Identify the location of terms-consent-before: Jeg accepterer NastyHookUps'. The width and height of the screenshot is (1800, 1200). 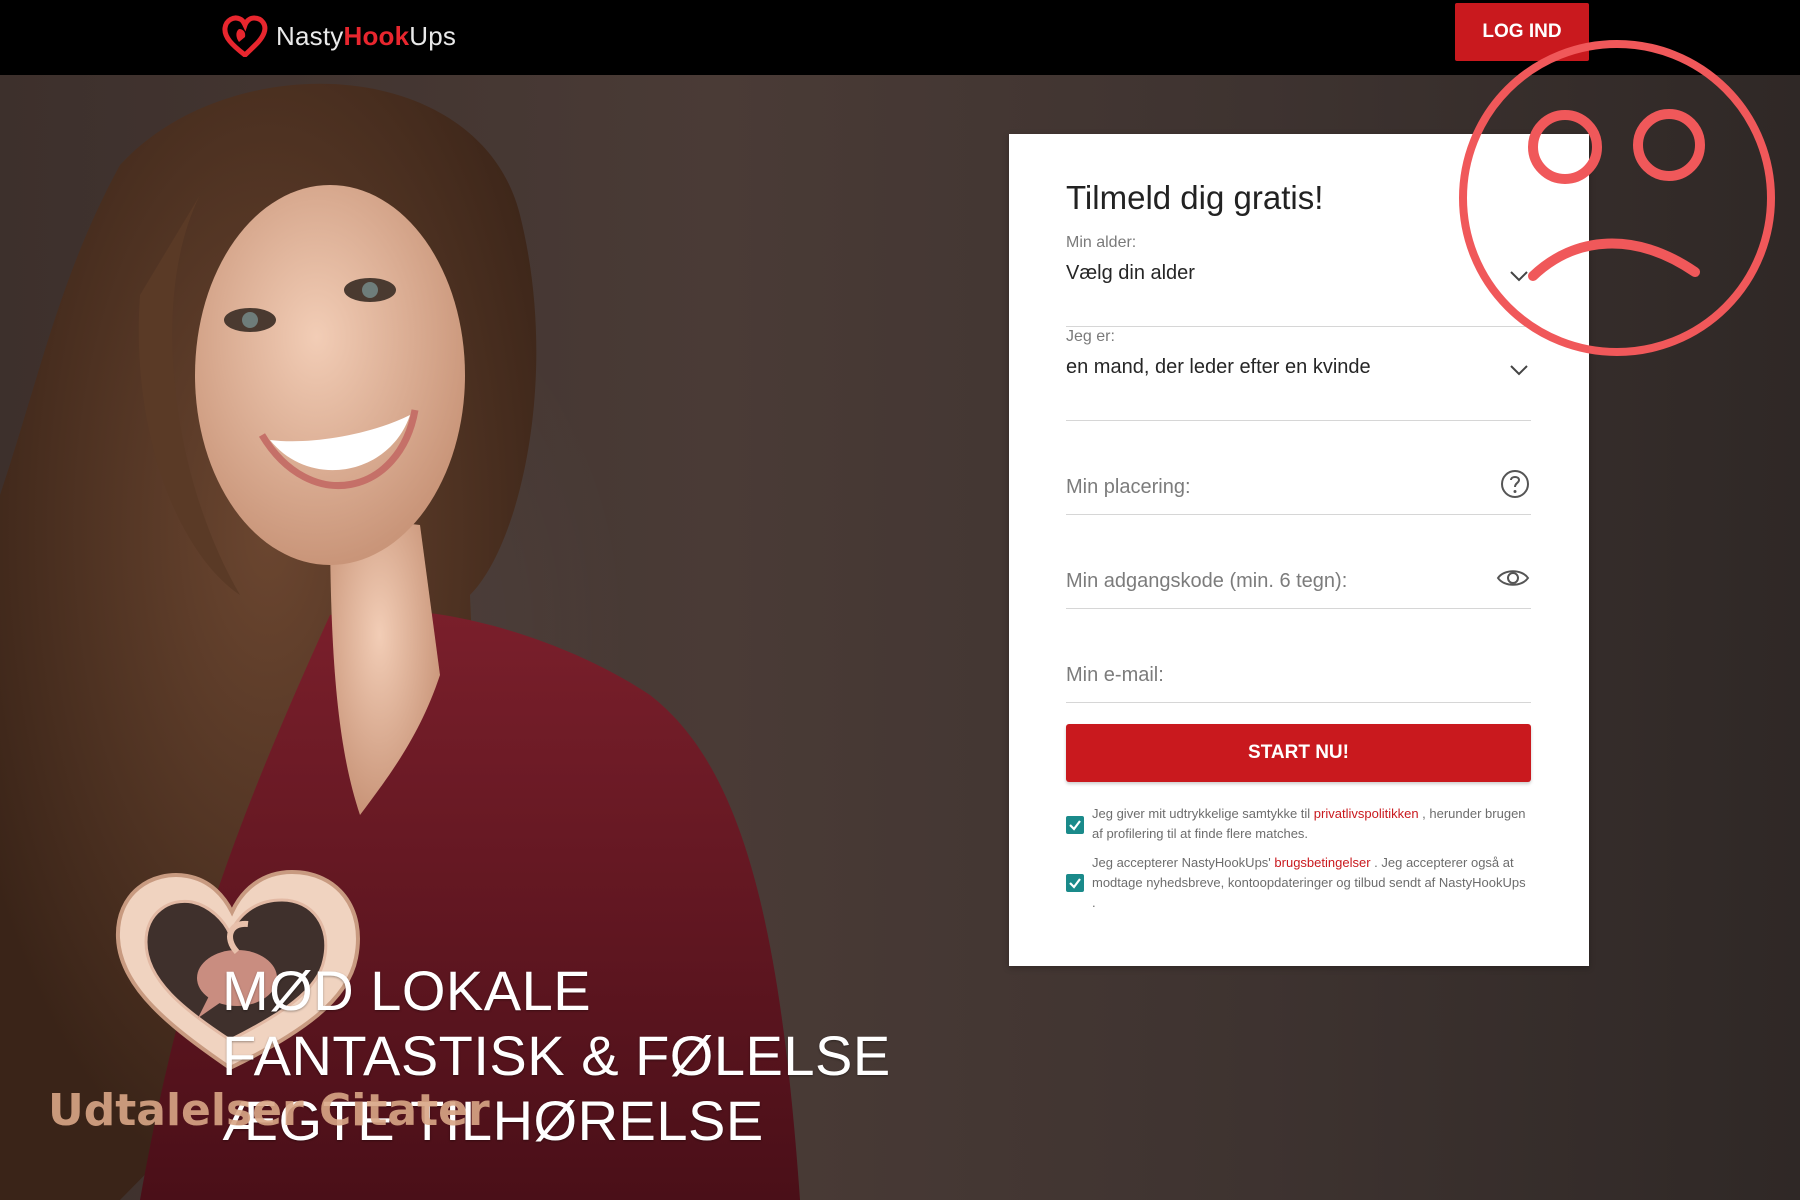
(1183, 862).